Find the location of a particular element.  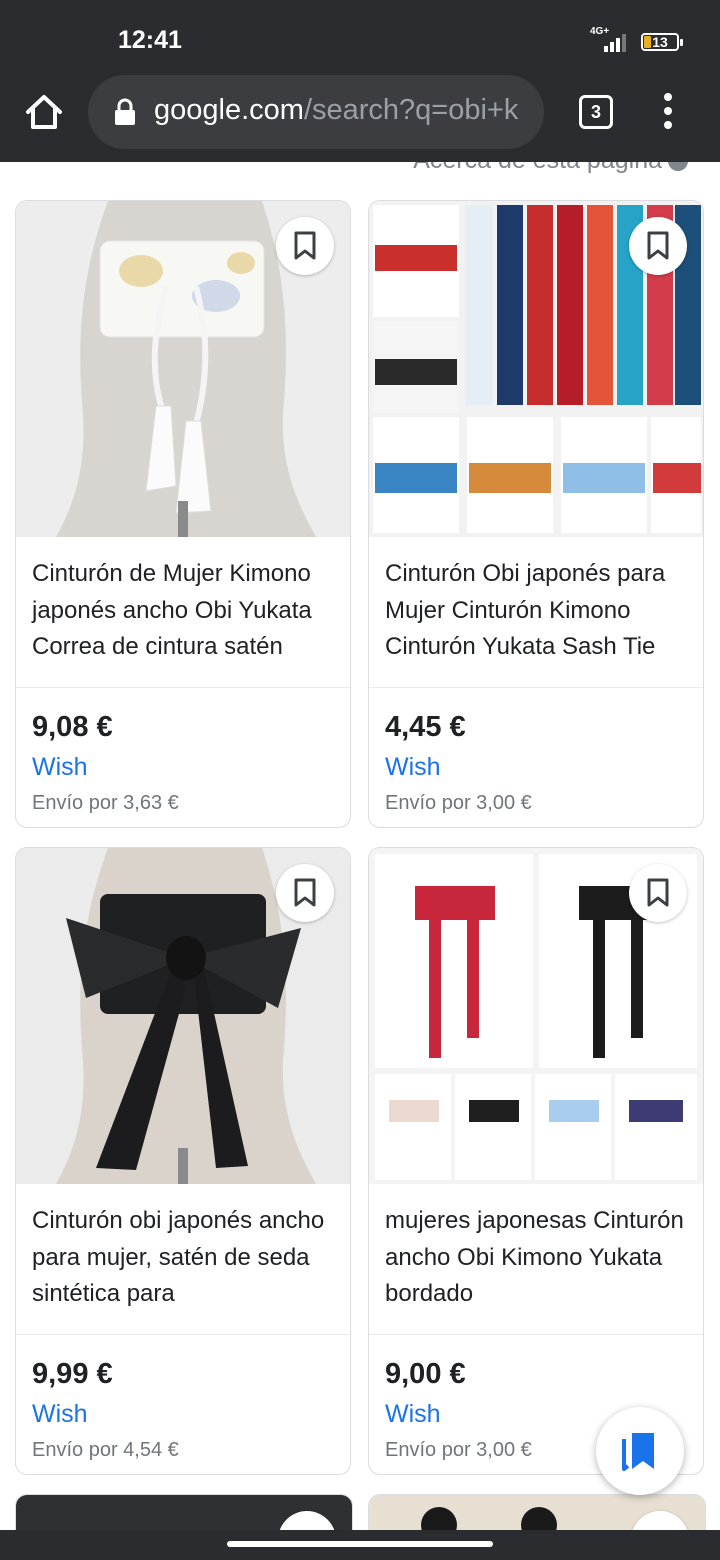

battery-icon: 13 is located at coordinates (662, 42).